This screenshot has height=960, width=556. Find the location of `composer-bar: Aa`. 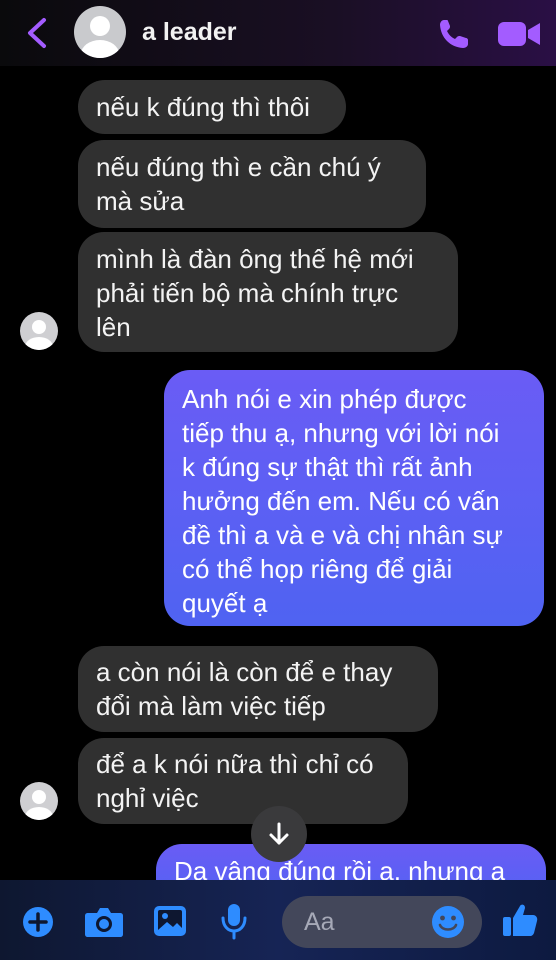

composer-bar: Aa is located at coordinates (278, 920).